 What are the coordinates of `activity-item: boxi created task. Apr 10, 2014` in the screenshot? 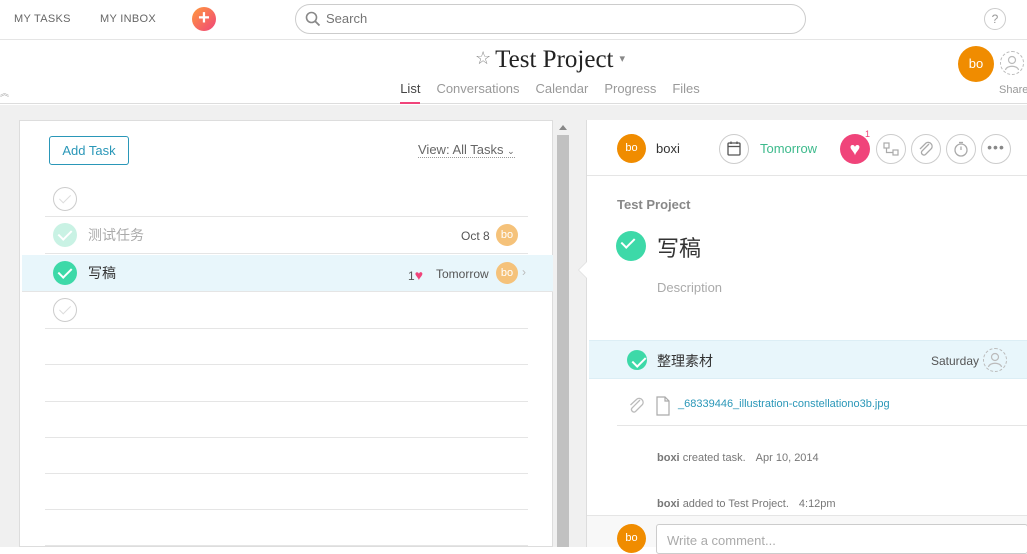 It's located at (738, 458).